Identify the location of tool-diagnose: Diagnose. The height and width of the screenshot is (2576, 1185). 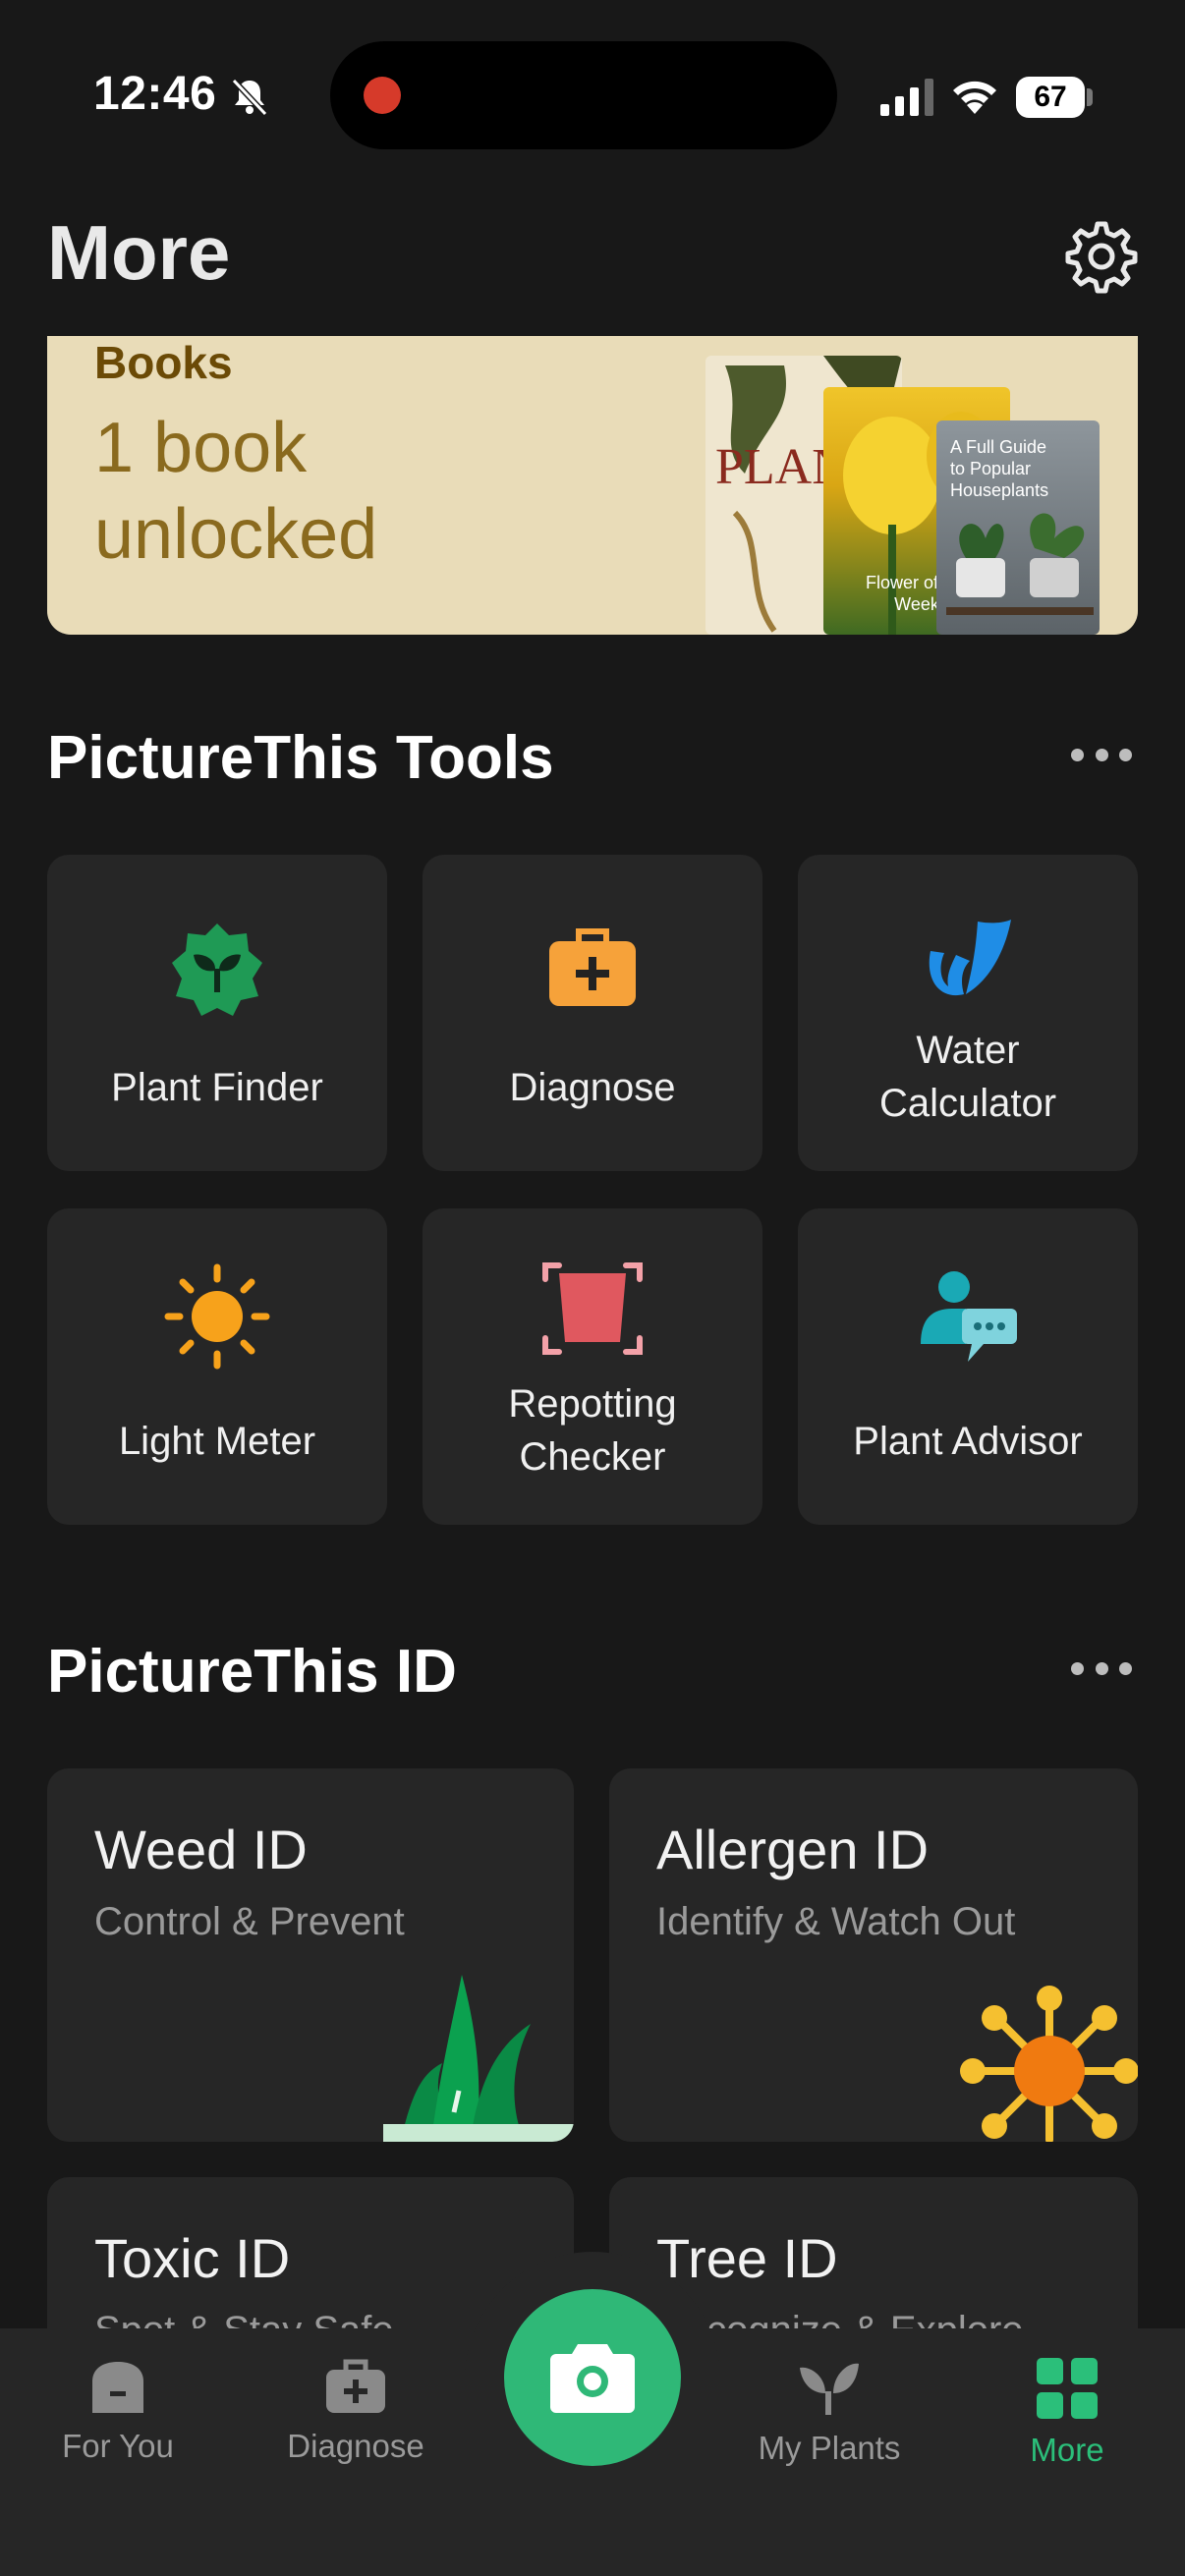
(592, 1013).